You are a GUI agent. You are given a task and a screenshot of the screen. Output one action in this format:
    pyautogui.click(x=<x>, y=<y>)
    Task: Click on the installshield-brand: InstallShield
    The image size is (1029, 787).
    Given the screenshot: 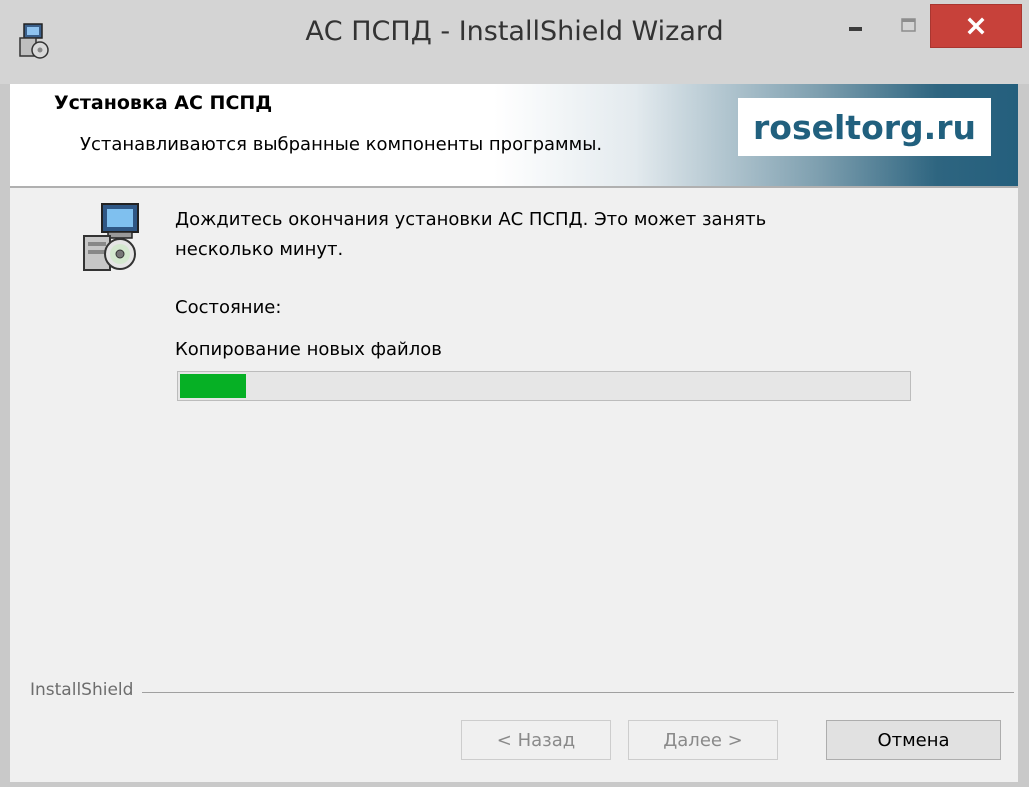 What is the action you would take?
    pyautogui.click(x=84, y=690)
    